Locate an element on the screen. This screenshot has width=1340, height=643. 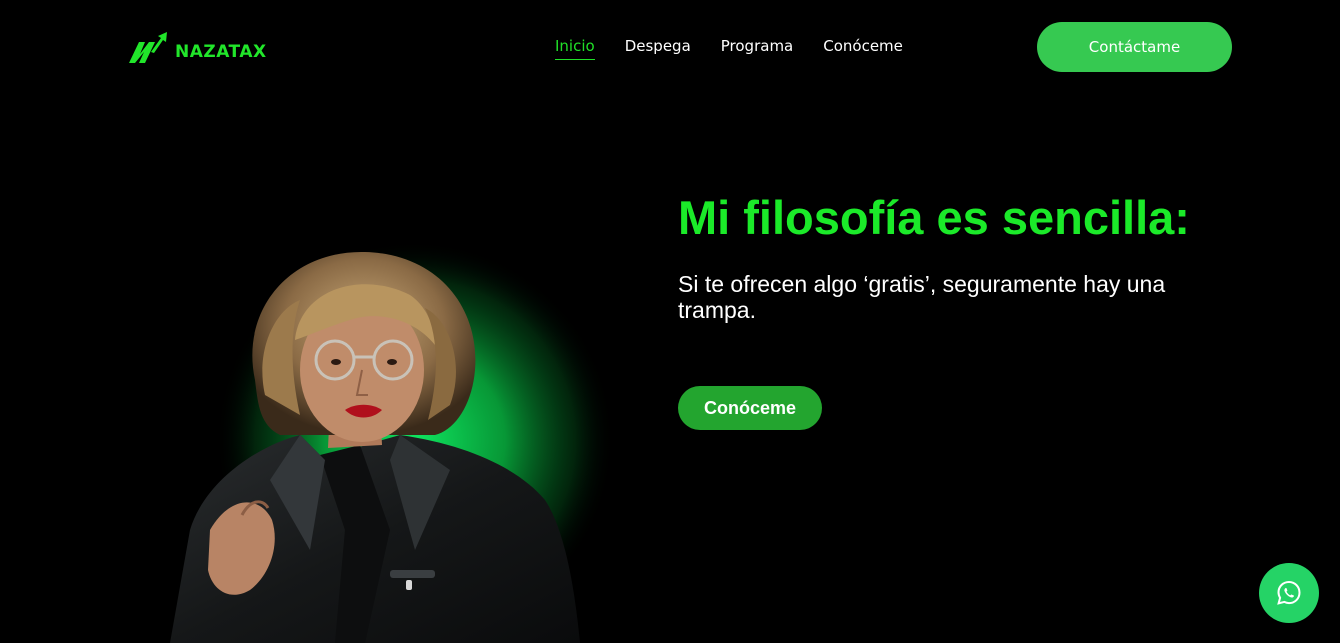
nav-item-inicio: Inicio is located at coordinates (575, 48).